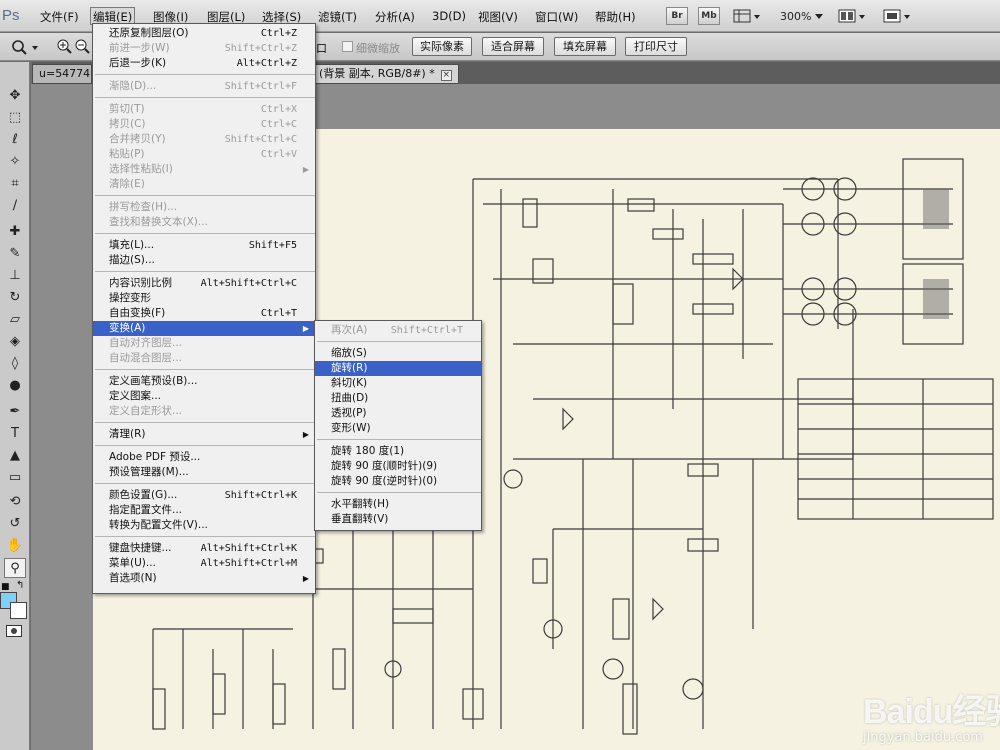  What do you see at coordinates (59, 17) in the screenshot?
I see `menu-file: 文件(F)` at bounding box center [59, 17].